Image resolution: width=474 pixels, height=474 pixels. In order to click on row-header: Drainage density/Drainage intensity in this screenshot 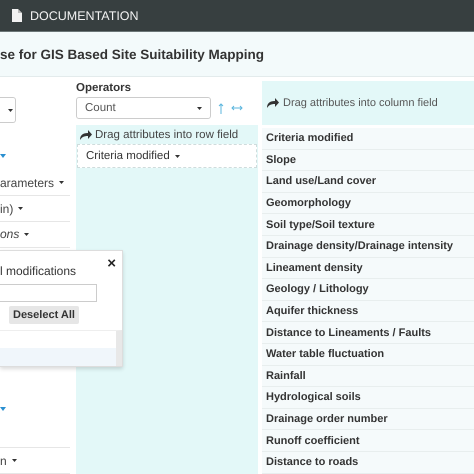, I will do `click(360, 246)`.